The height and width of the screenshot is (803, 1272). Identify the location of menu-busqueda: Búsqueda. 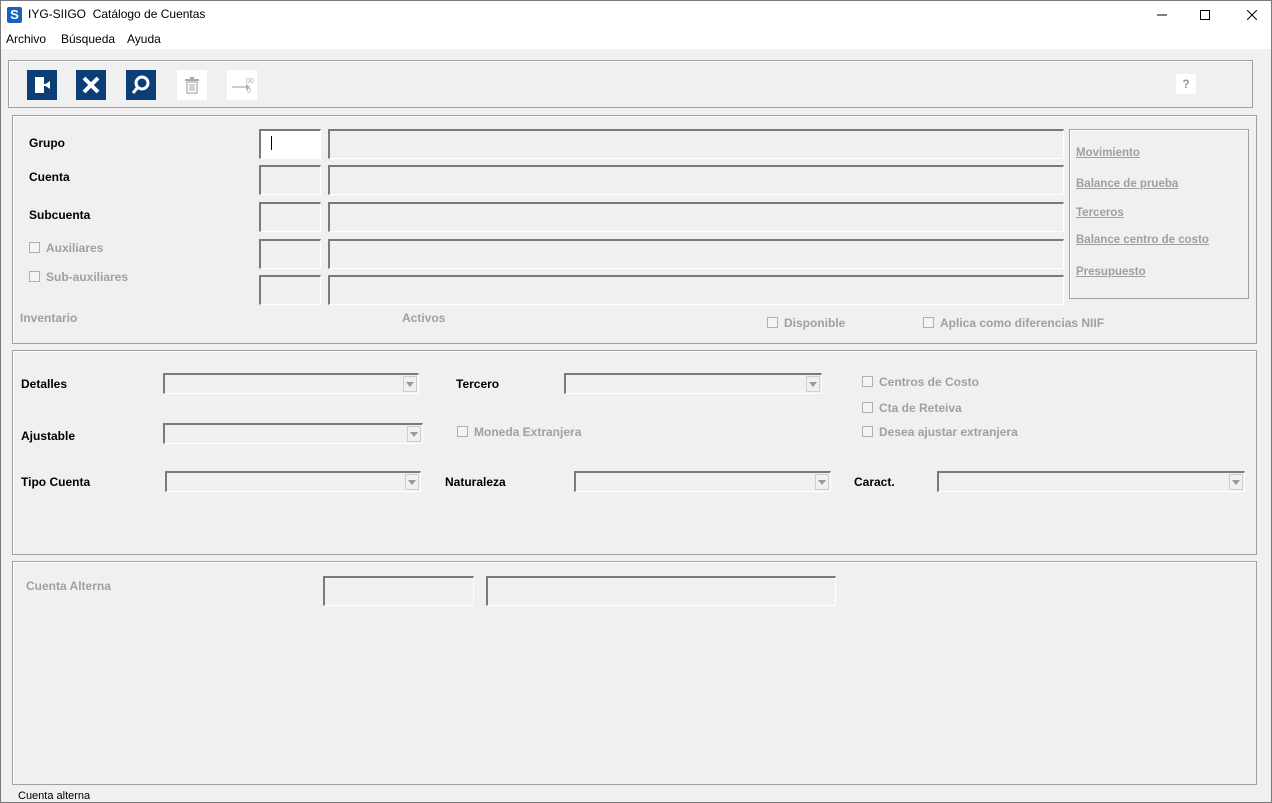
(88, 39).